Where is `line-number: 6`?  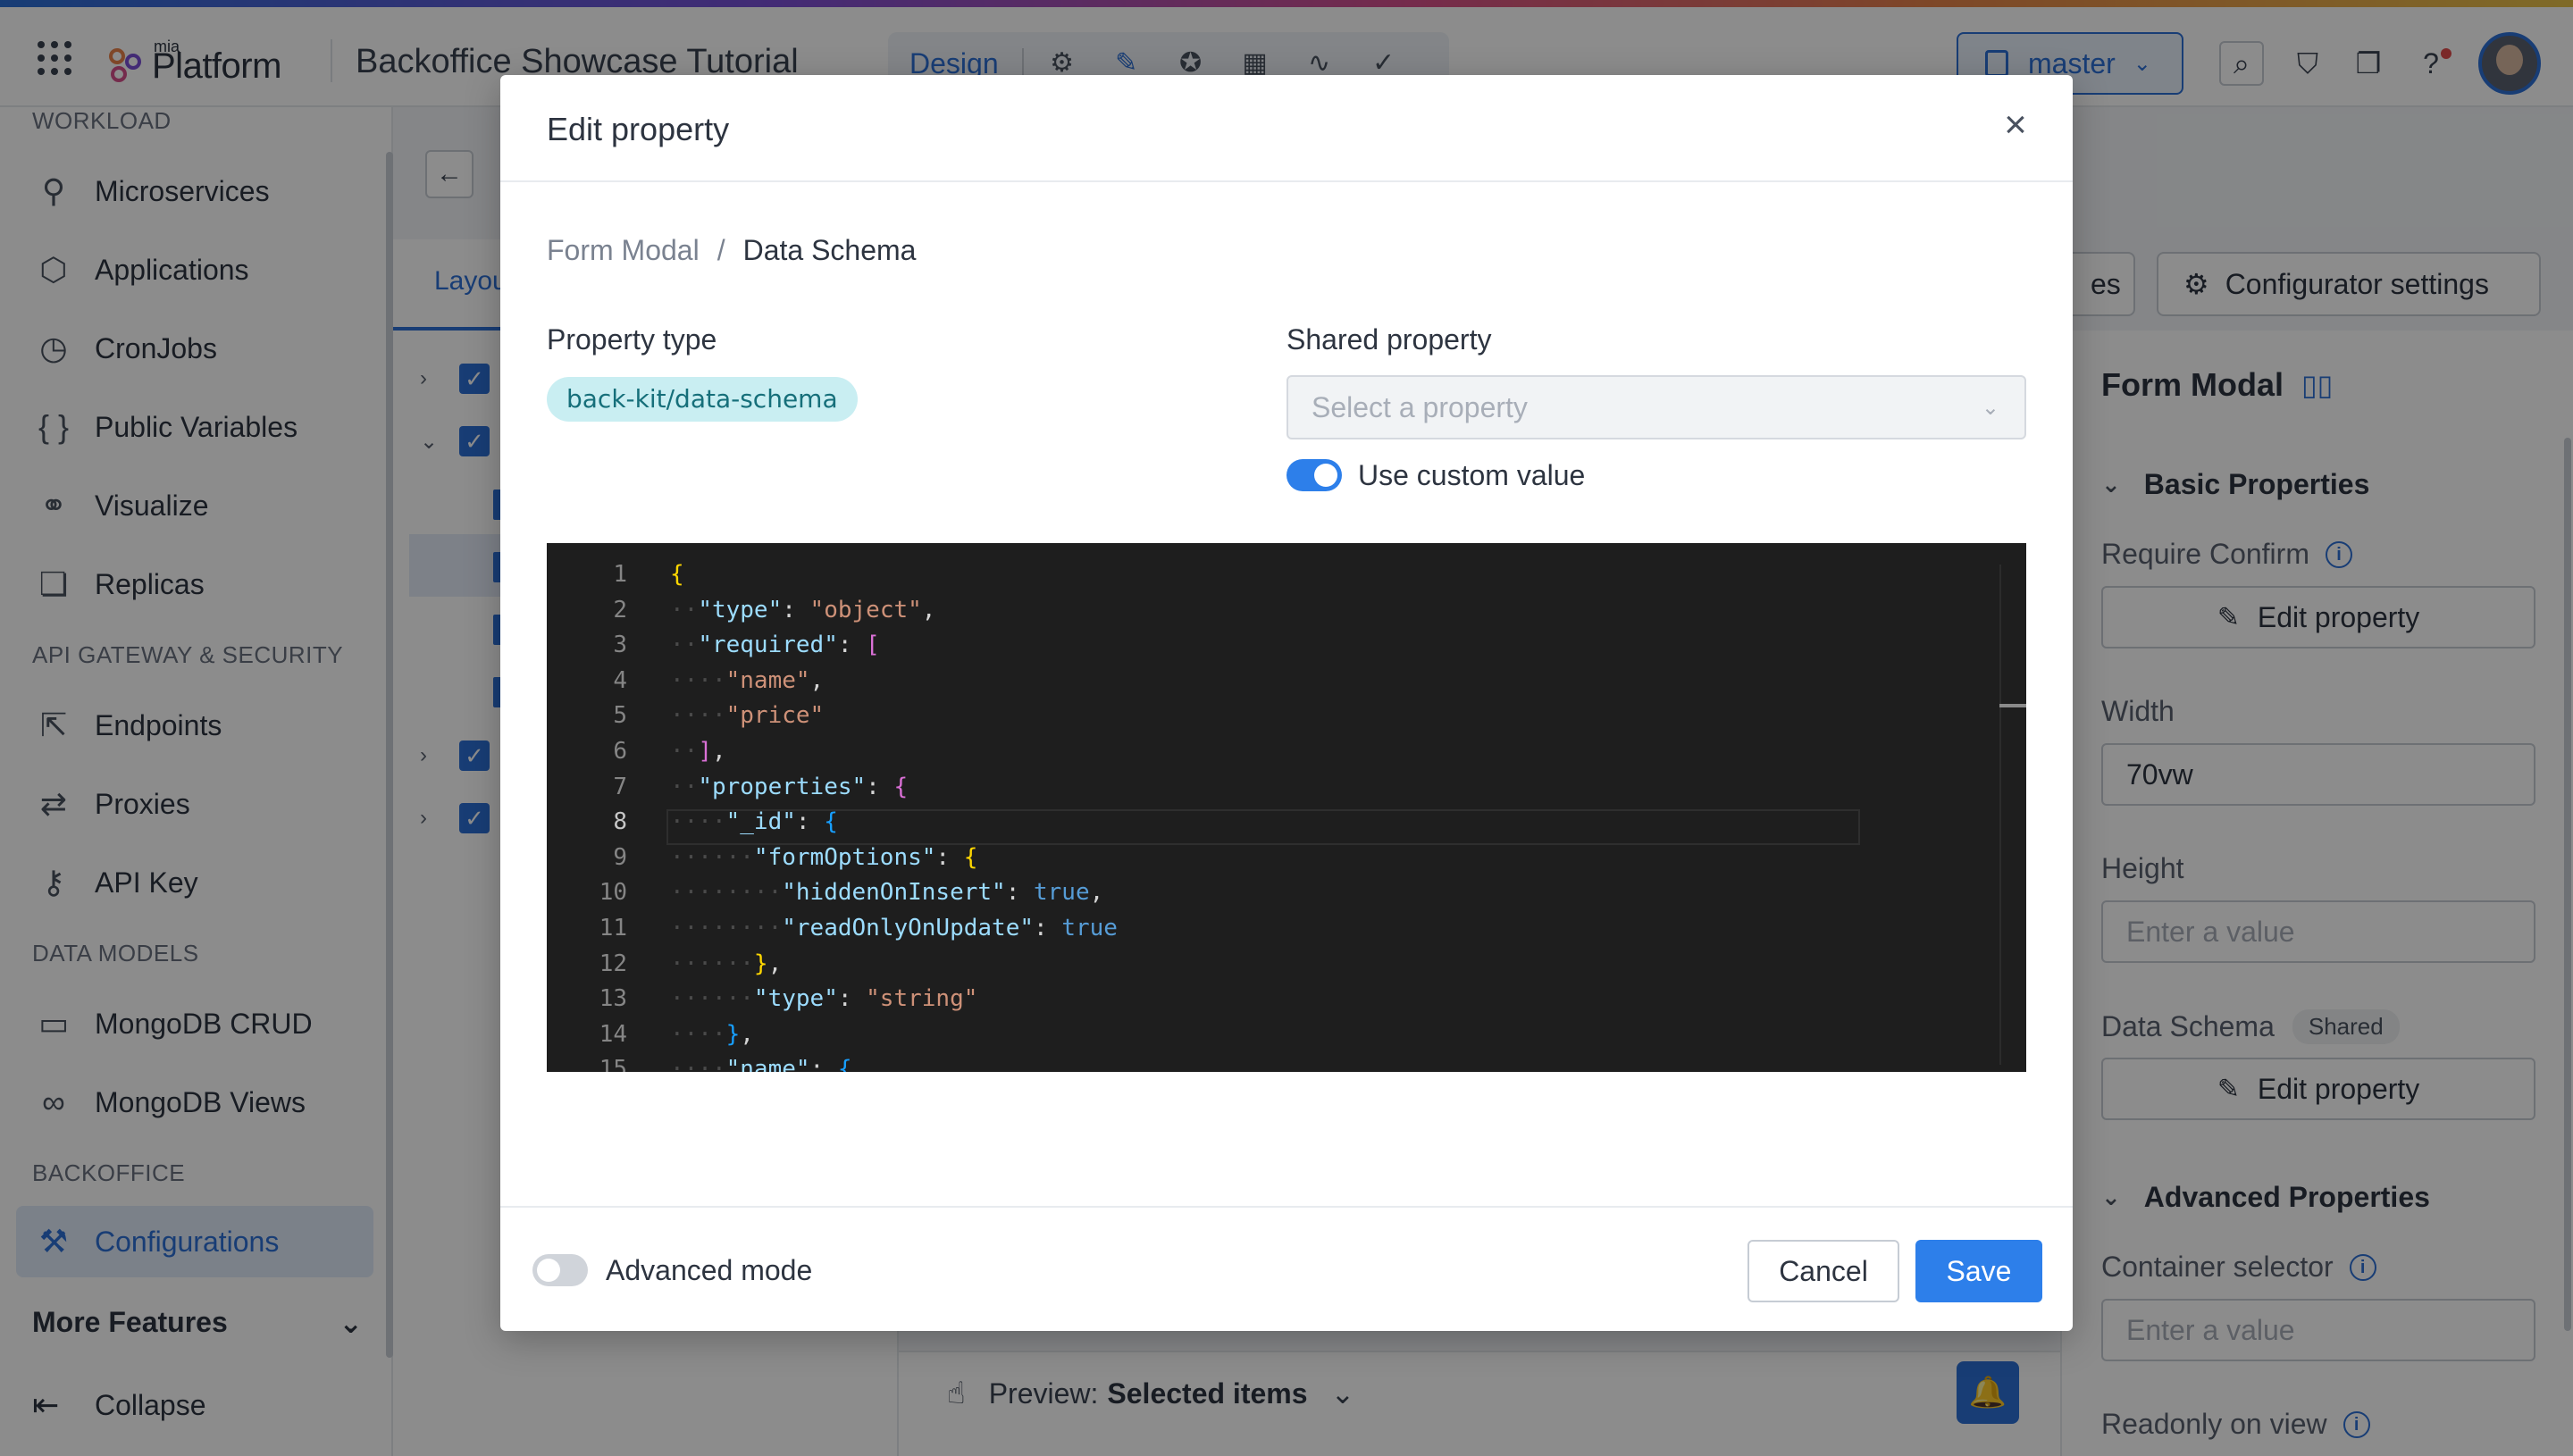
line-number: 6 is located at coordinates (620, 751).